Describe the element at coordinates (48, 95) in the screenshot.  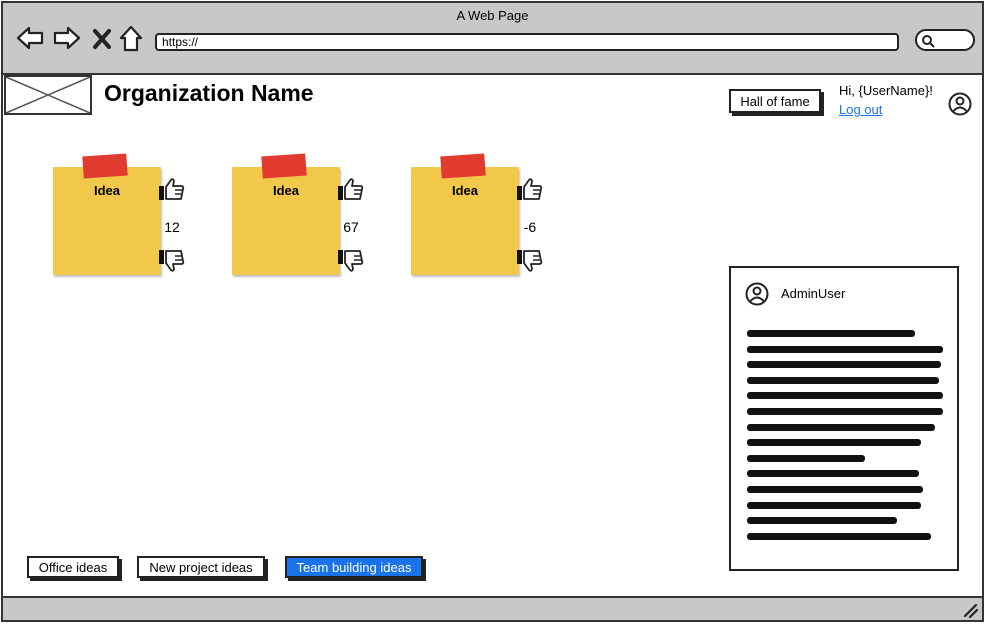
I see `logo-placeholder` at that location.